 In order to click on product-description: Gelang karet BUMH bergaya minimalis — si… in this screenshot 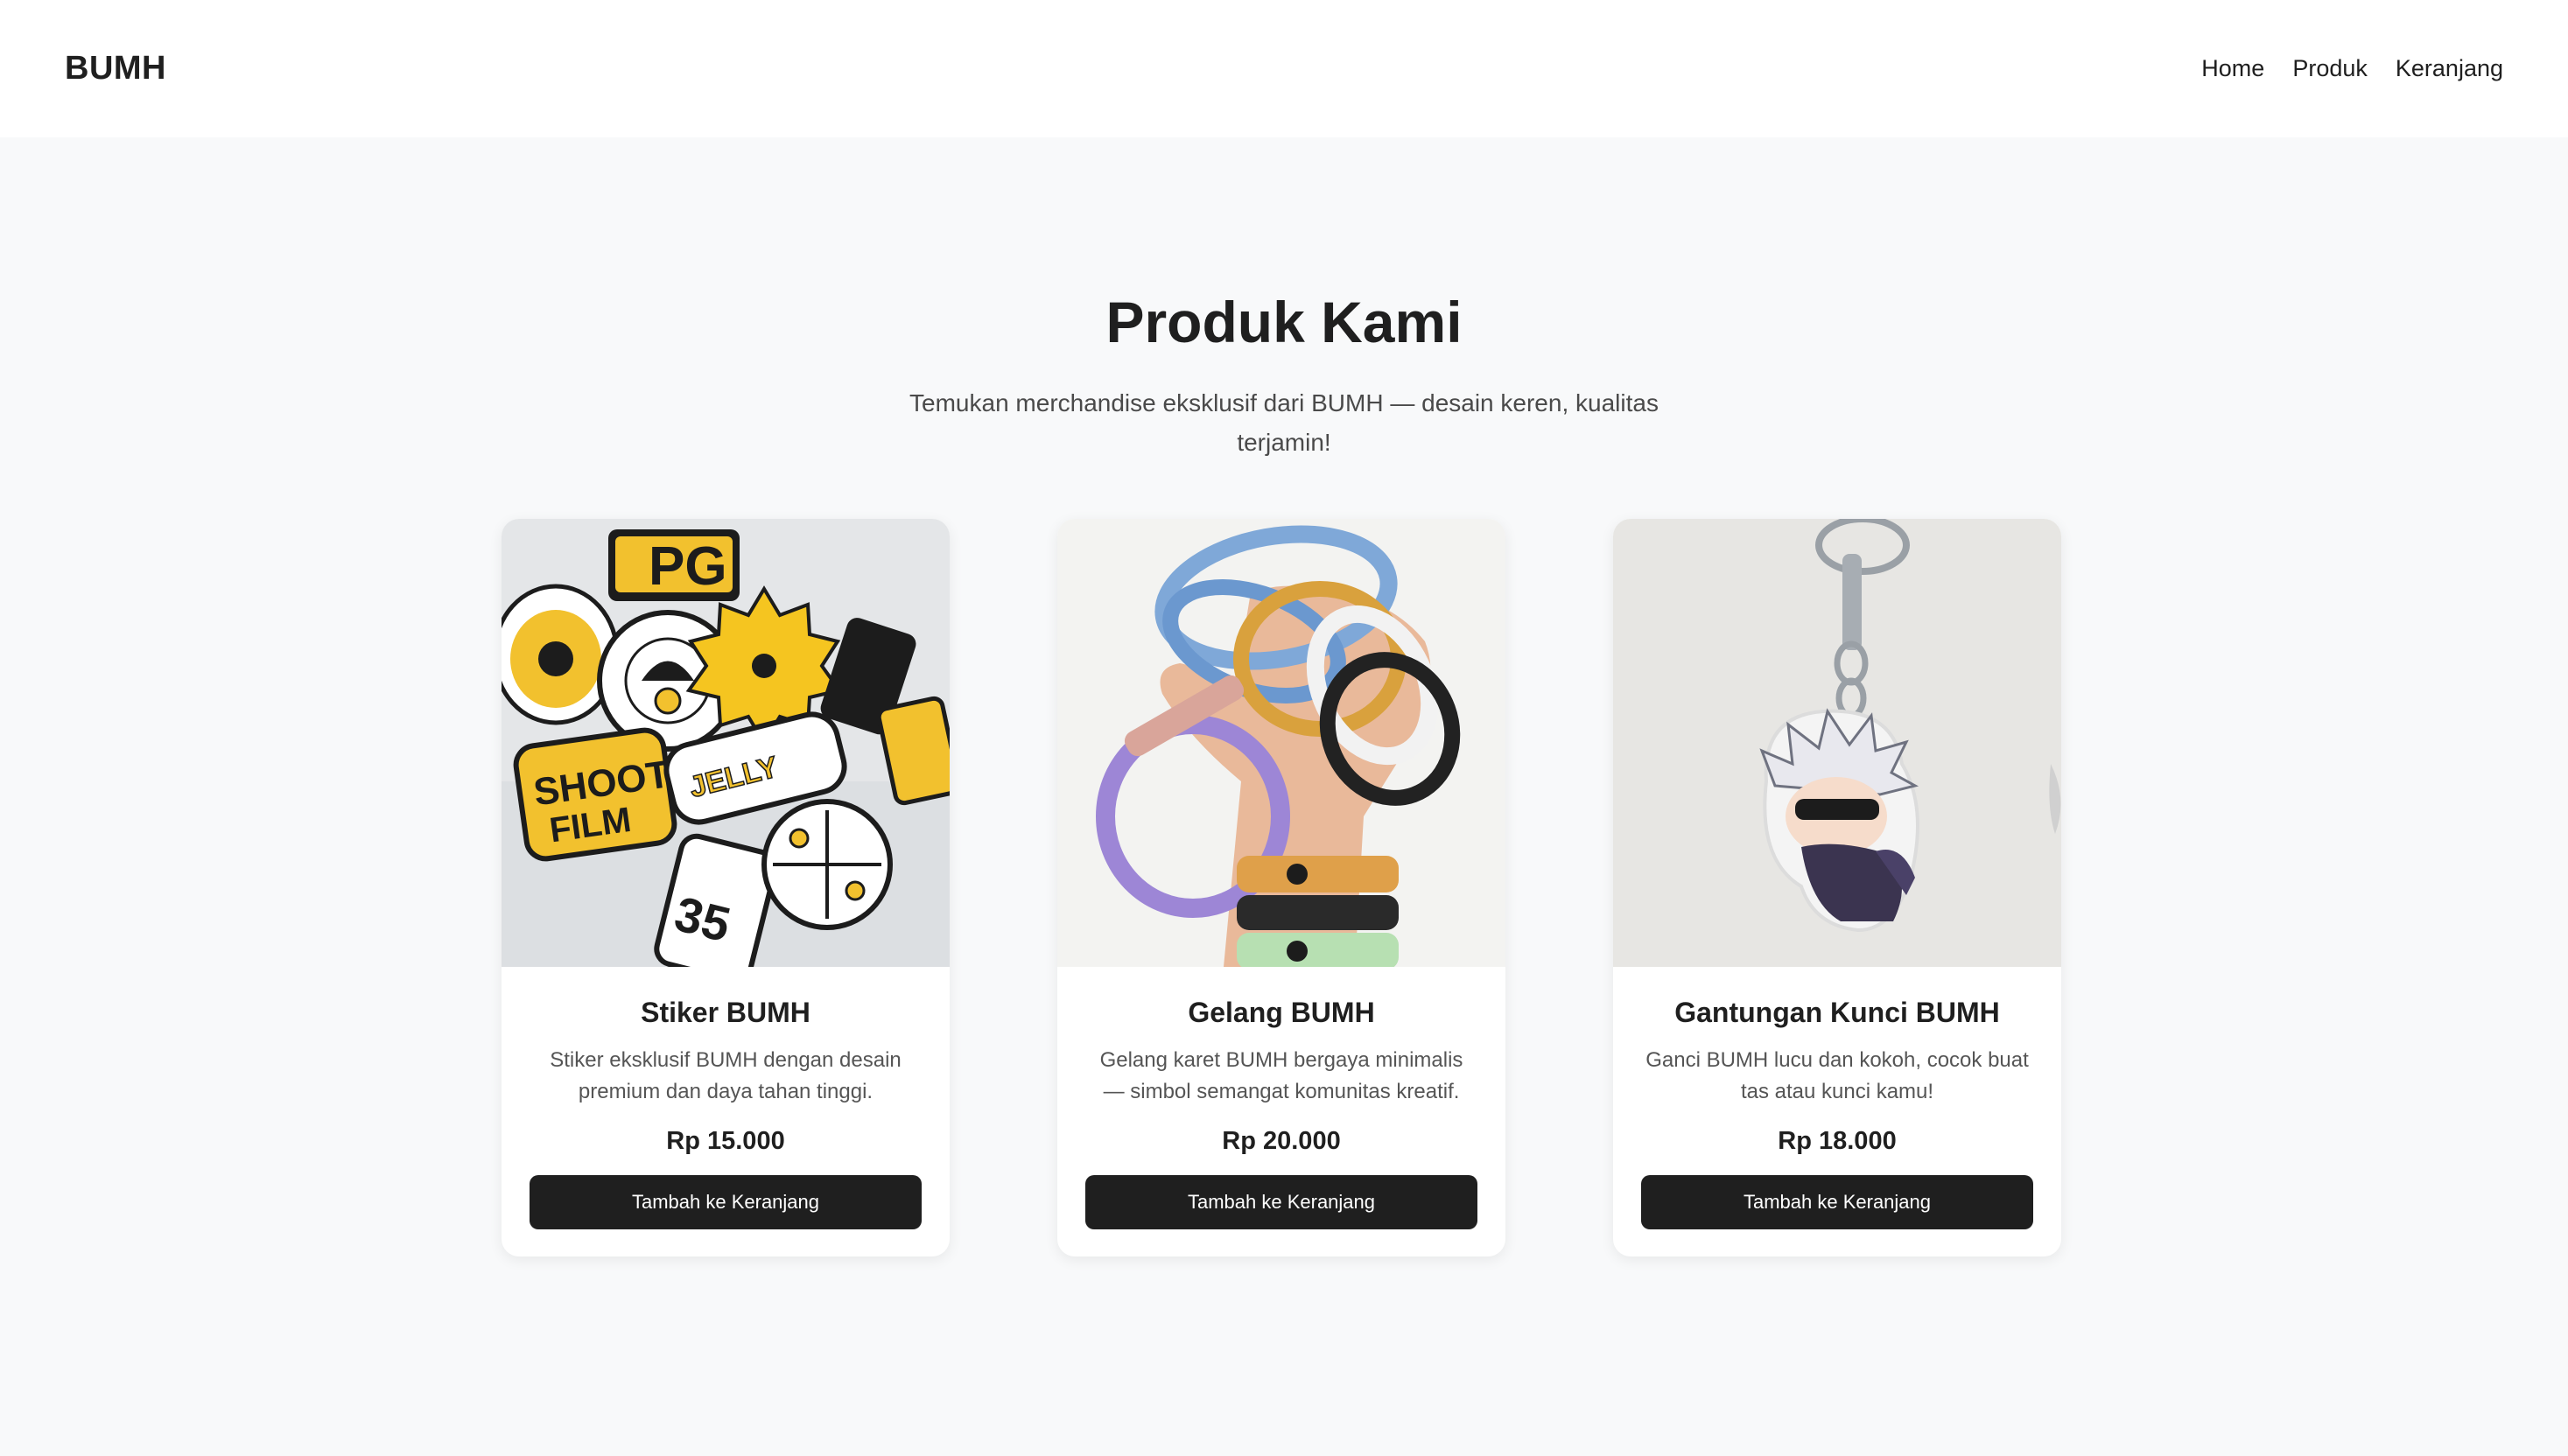, I will do `click(1281, 1075)`.